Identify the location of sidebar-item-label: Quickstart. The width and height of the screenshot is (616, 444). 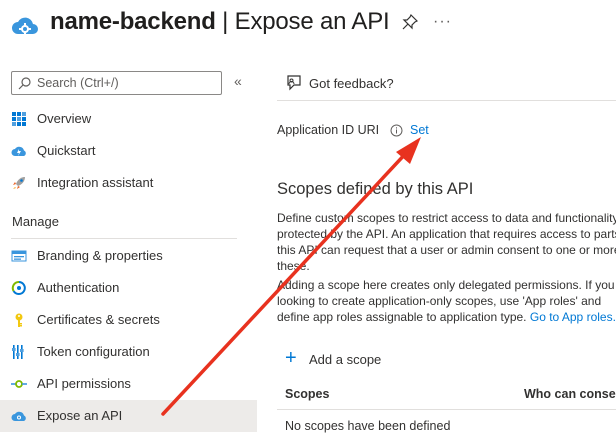
(66, 150).